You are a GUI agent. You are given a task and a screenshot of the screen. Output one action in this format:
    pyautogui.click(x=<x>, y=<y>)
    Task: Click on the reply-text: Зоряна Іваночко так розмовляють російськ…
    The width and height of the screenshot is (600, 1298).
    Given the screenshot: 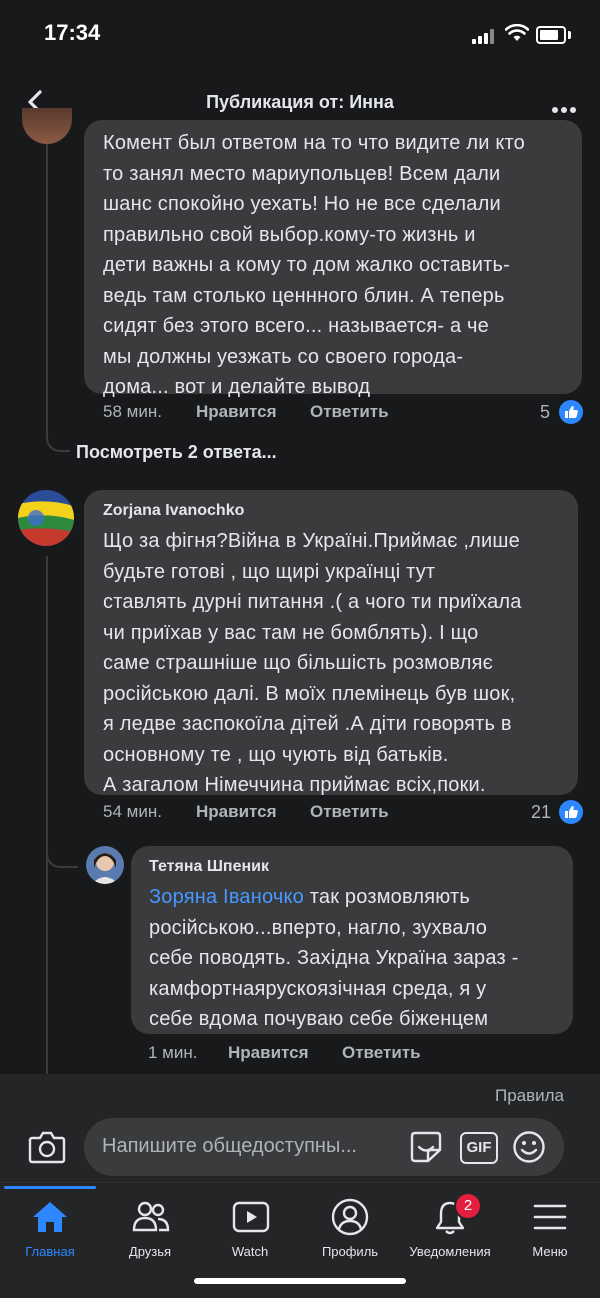 What is the action you would take?
    pyautogui.click(x=334, y=958)
    